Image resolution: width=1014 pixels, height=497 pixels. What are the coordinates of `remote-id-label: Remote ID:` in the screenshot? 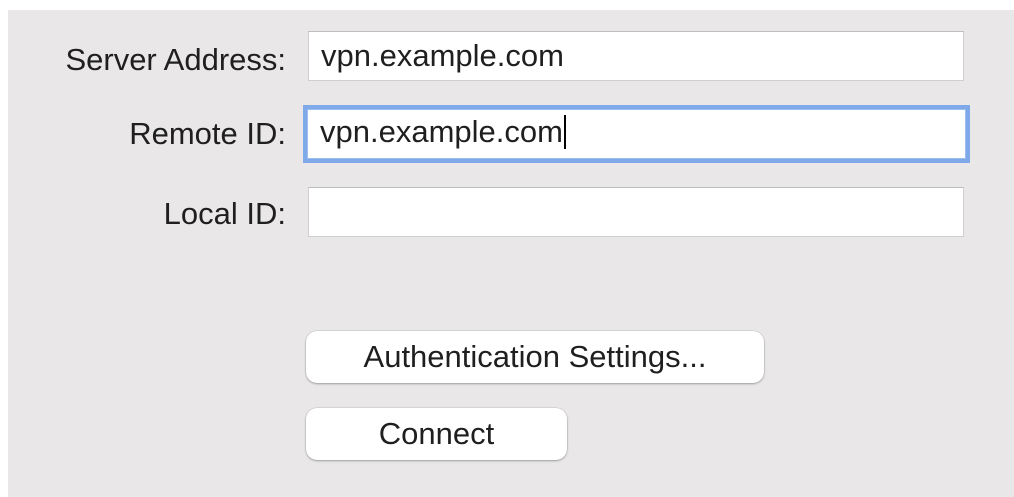 It's located at (207, 133).